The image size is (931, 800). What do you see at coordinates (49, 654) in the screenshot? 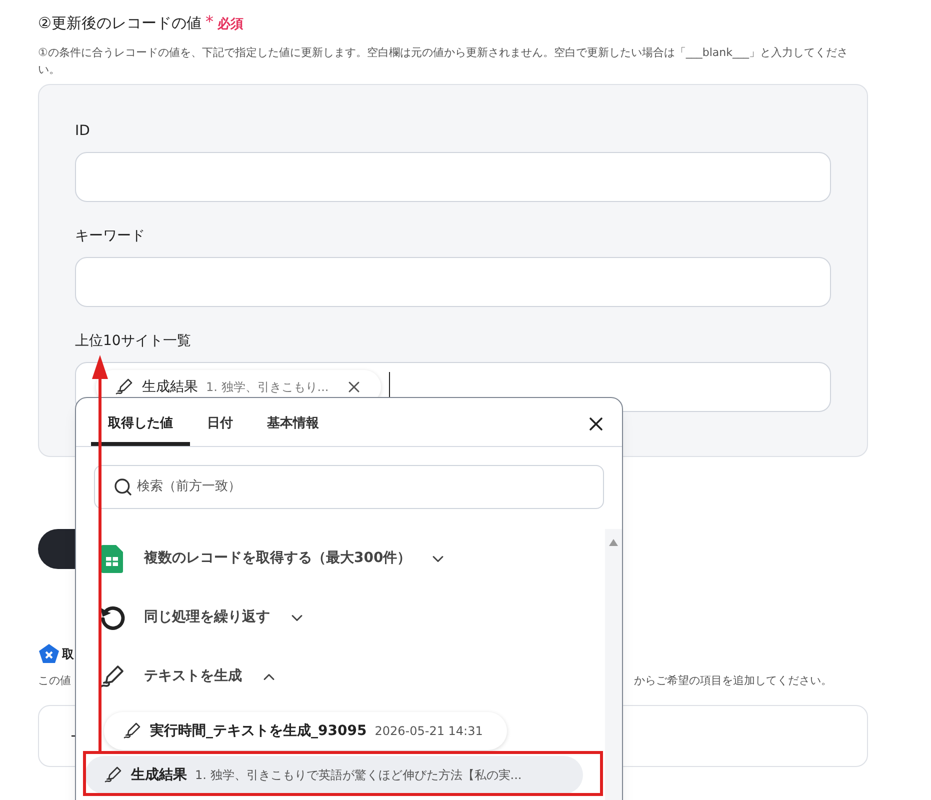
I see `close-badge-icon` at bounding box center [49, 654].